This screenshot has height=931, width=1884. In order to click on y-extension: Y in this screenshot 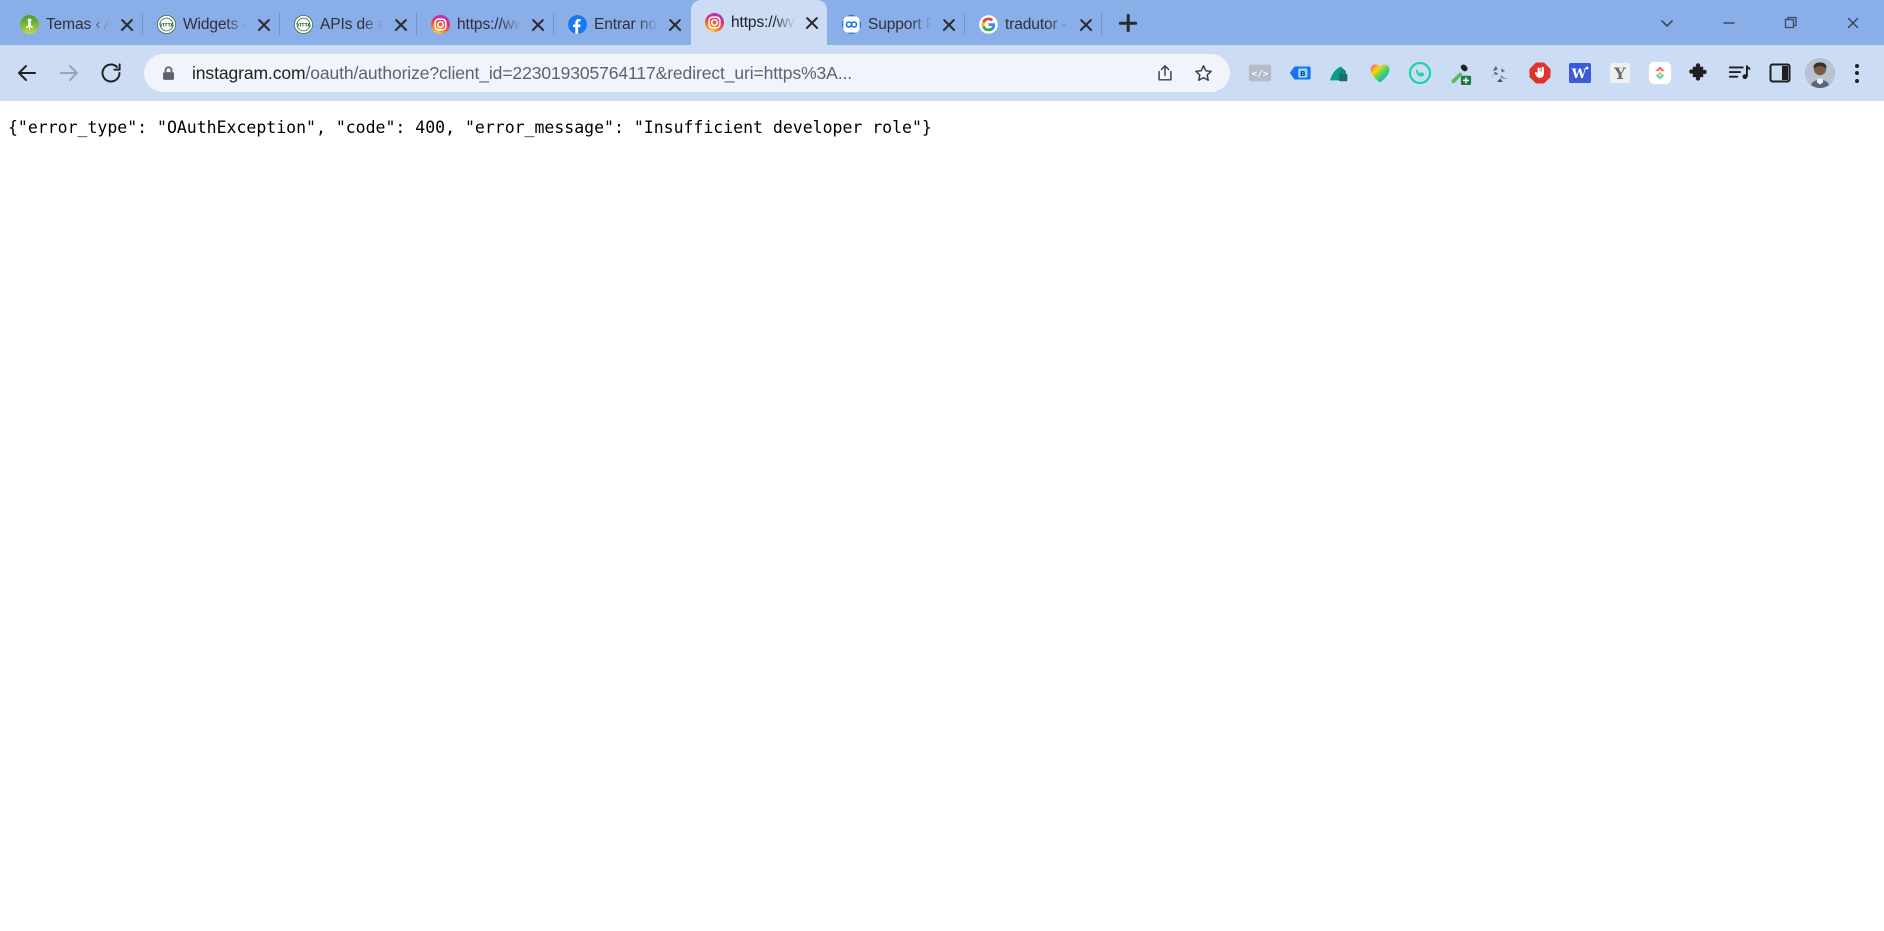, I will do `click(1620, 73)`.